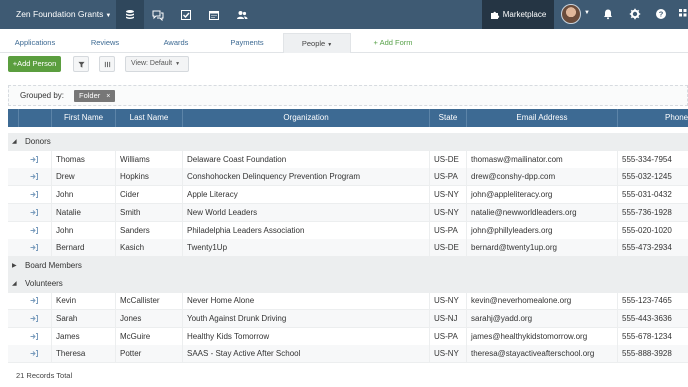 This screenshot has width=688, height=387. I want to click on cell-email: natalie@newworldleaders.org, so click(542, 212).